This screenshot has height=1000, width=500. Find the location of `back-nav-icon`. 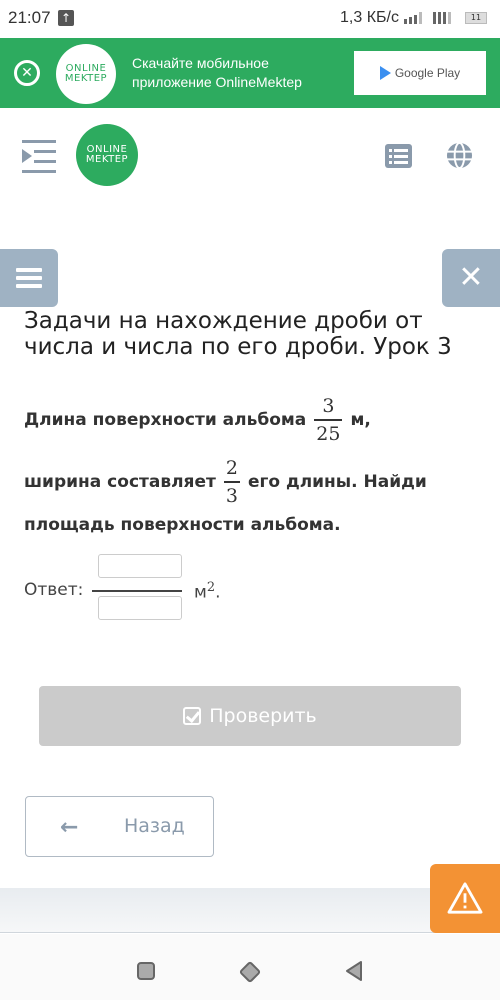

back-nav-icon is located at coordinates (354, 971).